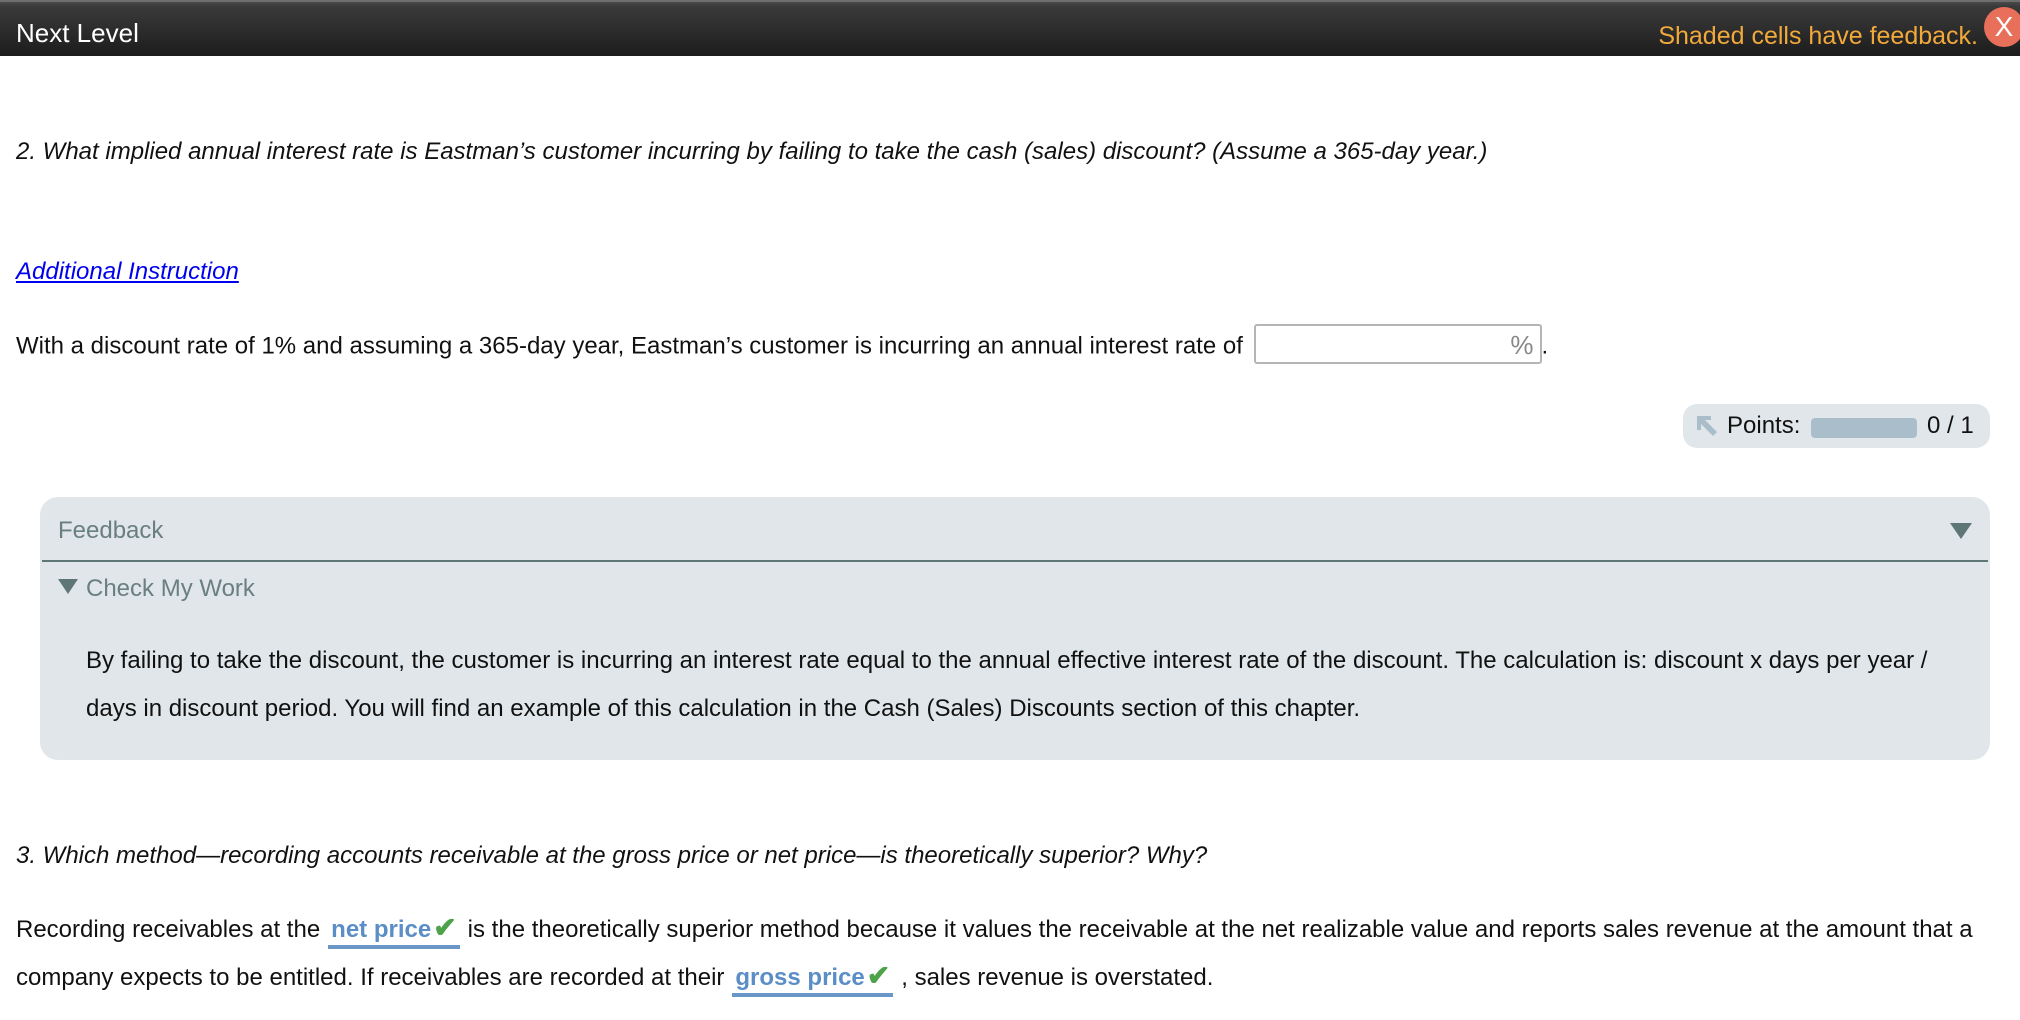 Image resolution: width=2020 pixels, height=1020 pixels. I want to click on collapse-triangle-icon, so click(1961, 531).